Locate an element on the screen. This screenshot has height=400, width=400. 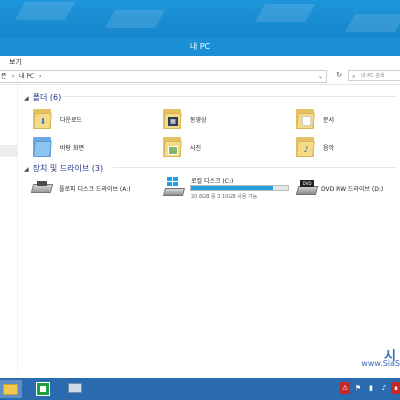
floppy-drive-icon is located at coordinates (42, 187).